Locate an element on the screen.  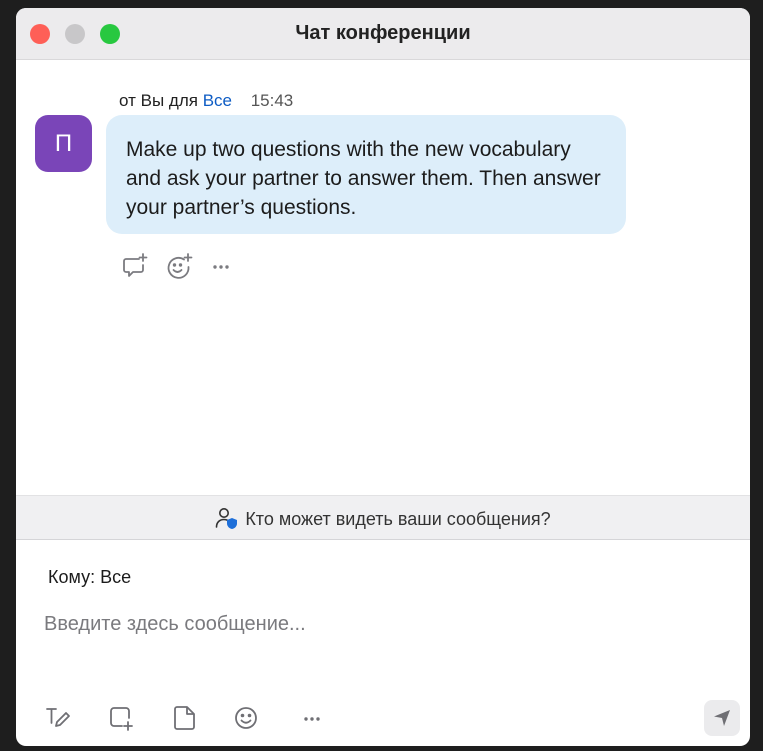
visibility-label: Кто может видеть ваши сообщения? is located at coordinates (398, 519).